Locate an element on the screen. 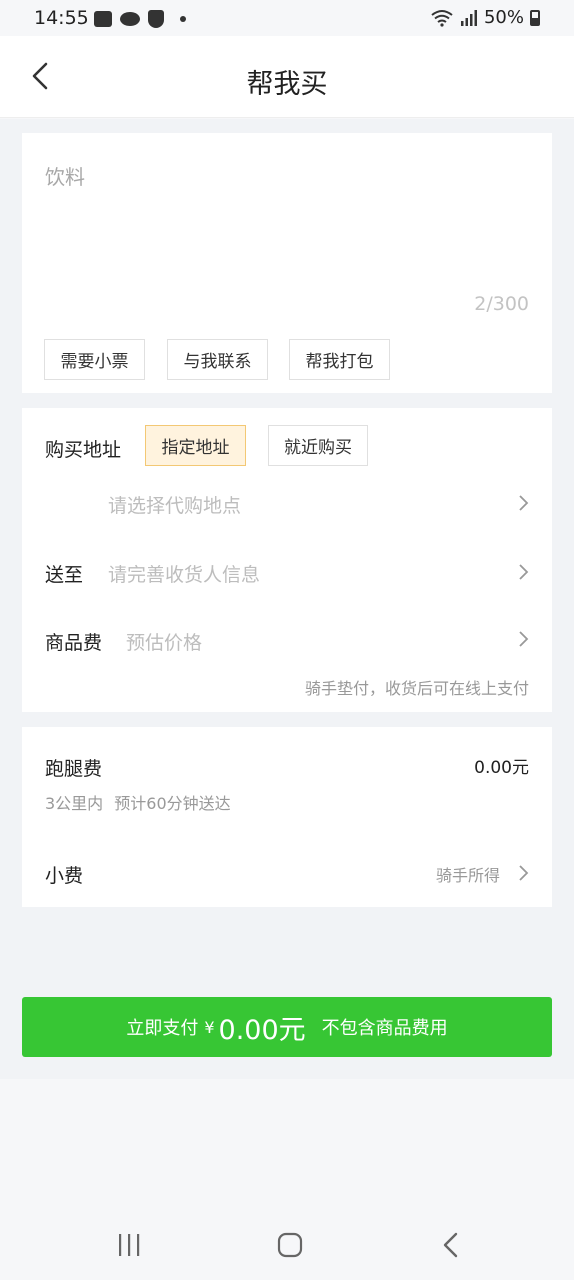 The height and width of the screenshot is (1280, 574). tip-note: 骑手所得 is located at coordinates (468, 874).